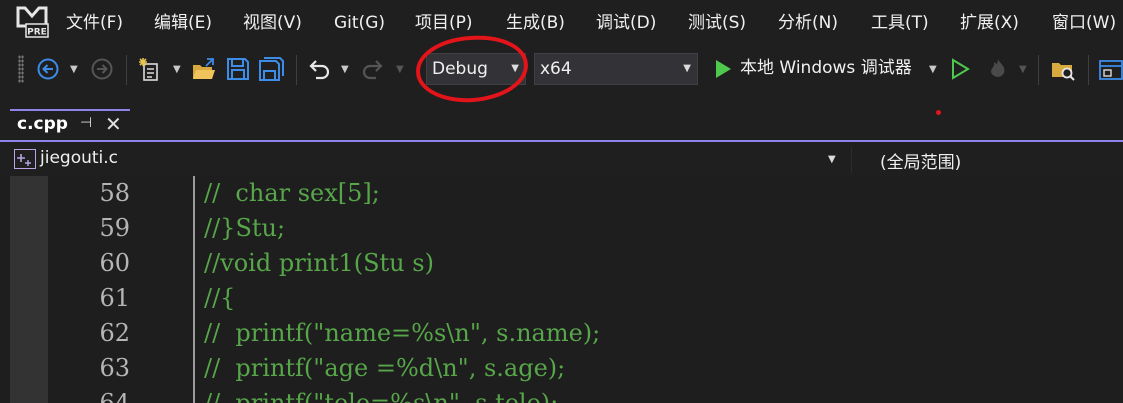 This screenshot has width=1123, height=403. I want to click on line-number: 58, so click(114, 193).